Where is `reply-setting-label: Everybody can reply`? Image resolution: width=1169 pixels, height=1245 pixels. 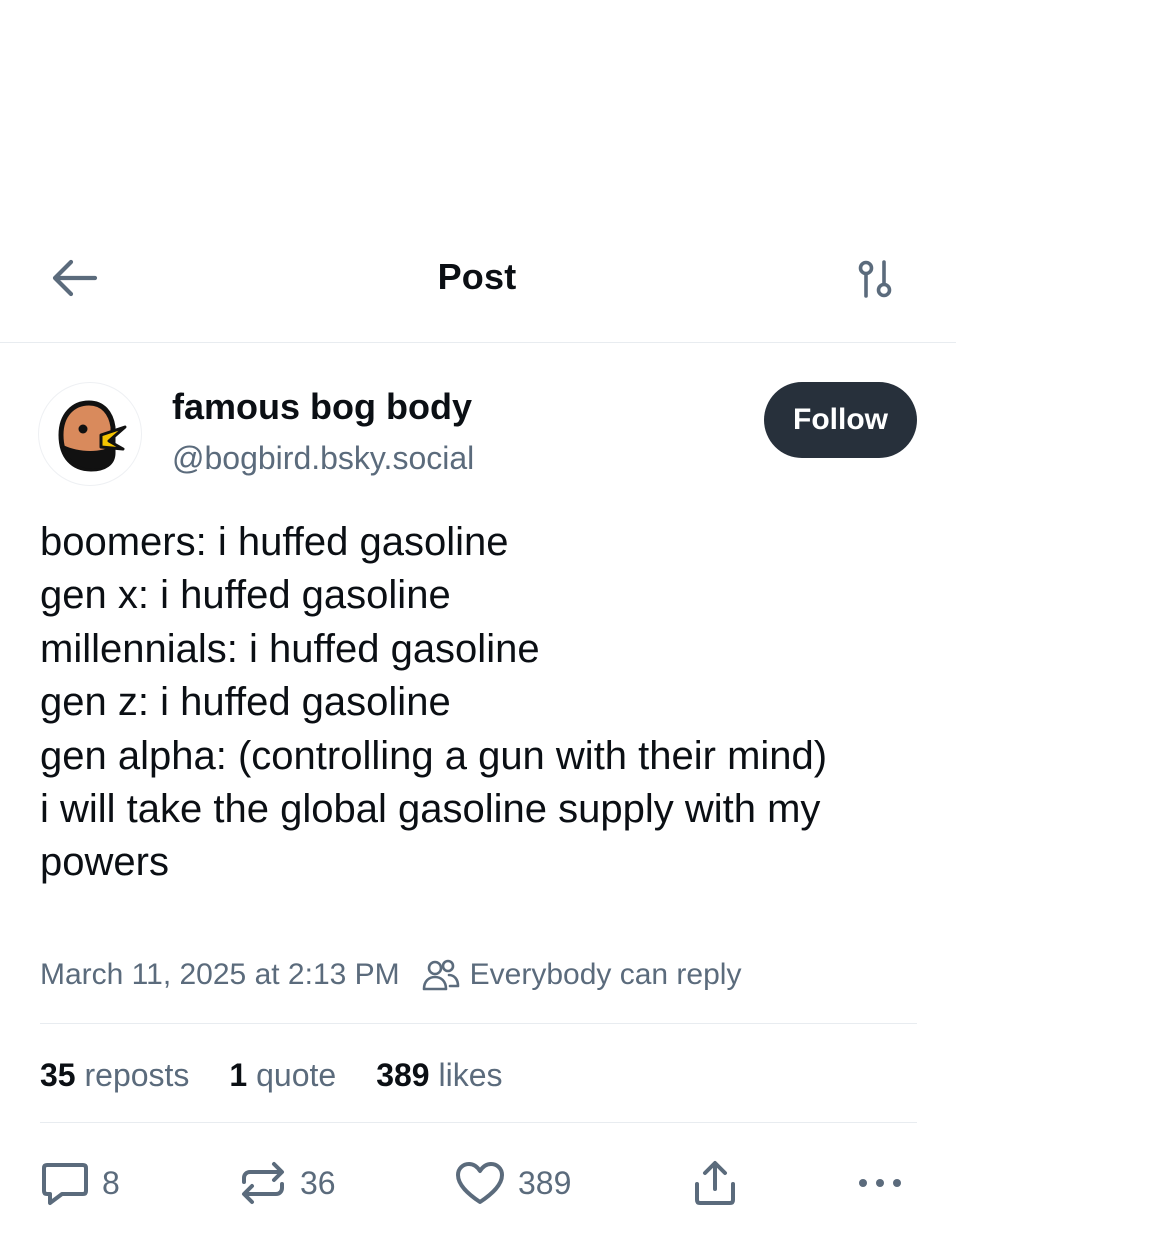
reply-setting-label: Everybody can reply is located at coordinates (605, 974).